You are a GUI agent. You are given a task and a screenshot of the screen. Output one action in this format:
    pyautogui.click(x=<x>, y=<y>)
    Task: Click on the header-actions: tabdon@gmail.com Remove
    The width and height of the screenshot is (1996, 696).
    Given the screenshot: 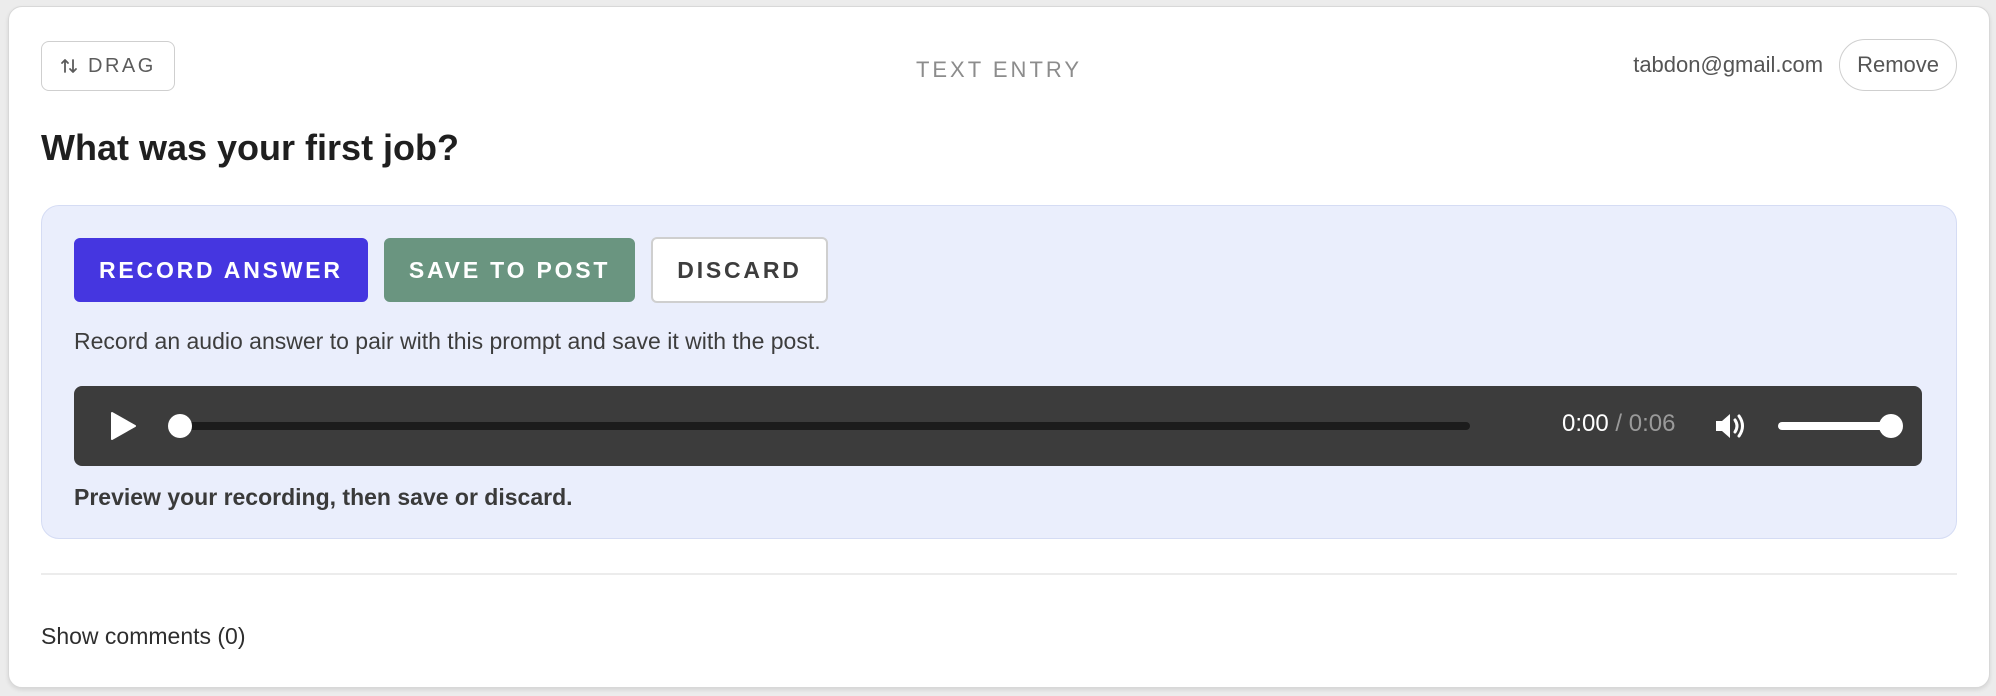 What is the action you would take?
    pyautogui.click(x=1795, y=65)
    